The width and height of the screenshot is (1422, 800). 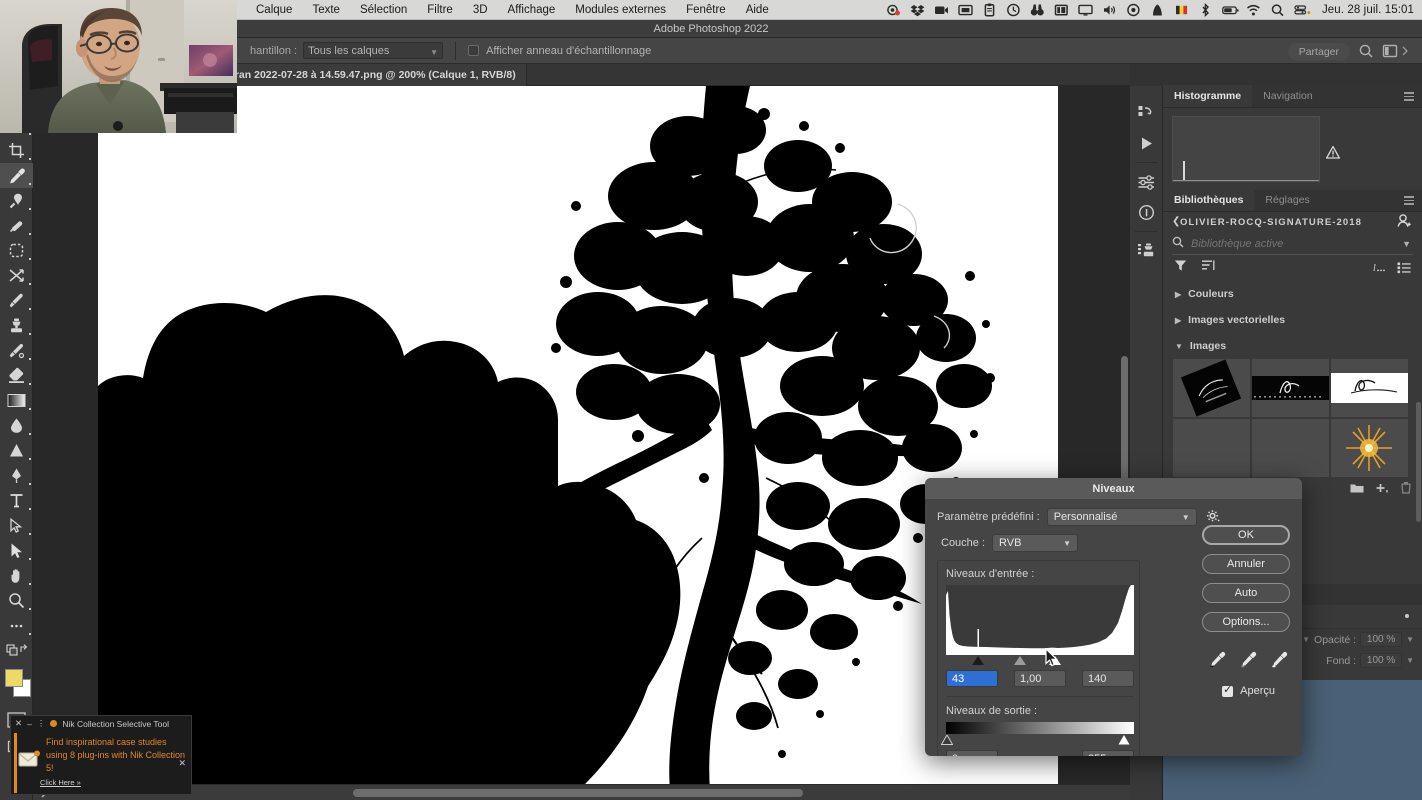 What do you see at coordinates (16, 225) in the screenshot?
I see `patch-tool` at bounding box center [16, 225].